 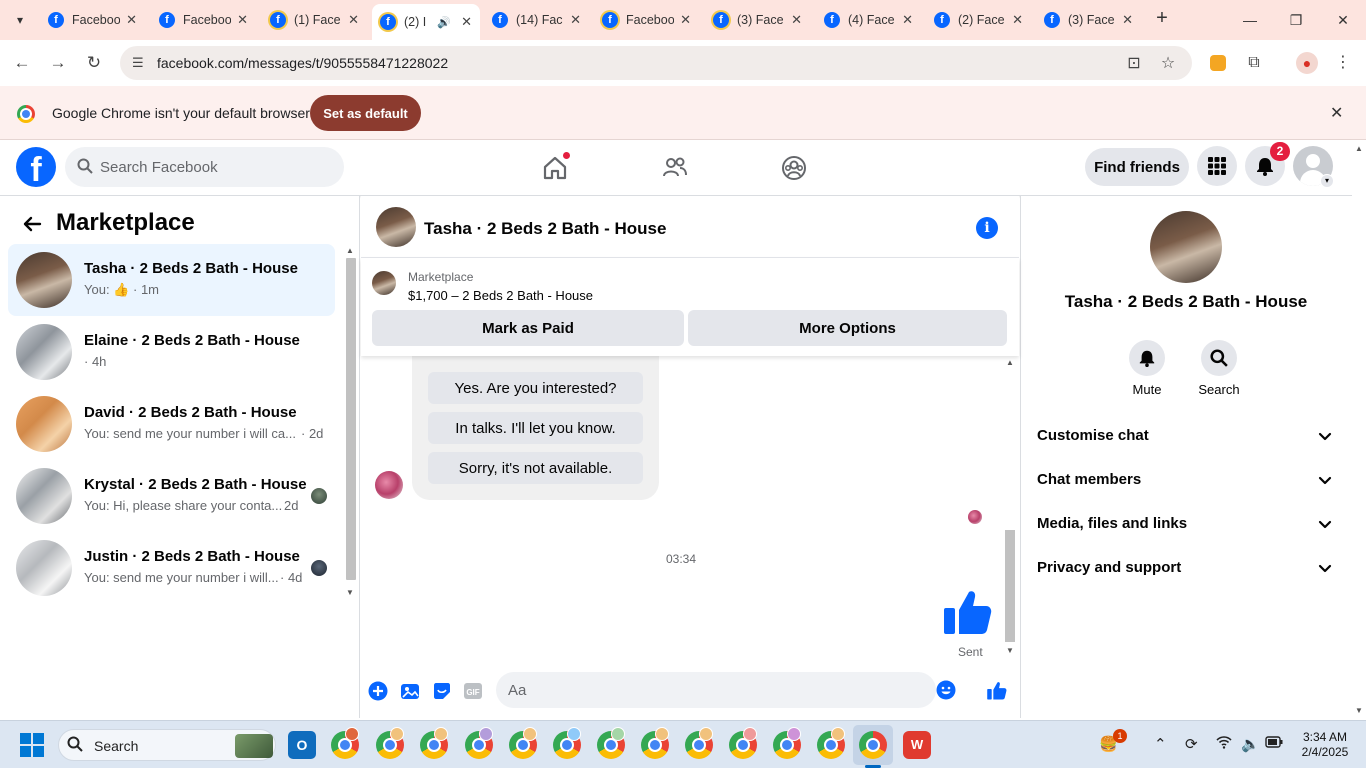 What do you see at coordinates (389, 485) in the screenshot?
I see `sender-avatar` at bounding box center [389, 485].